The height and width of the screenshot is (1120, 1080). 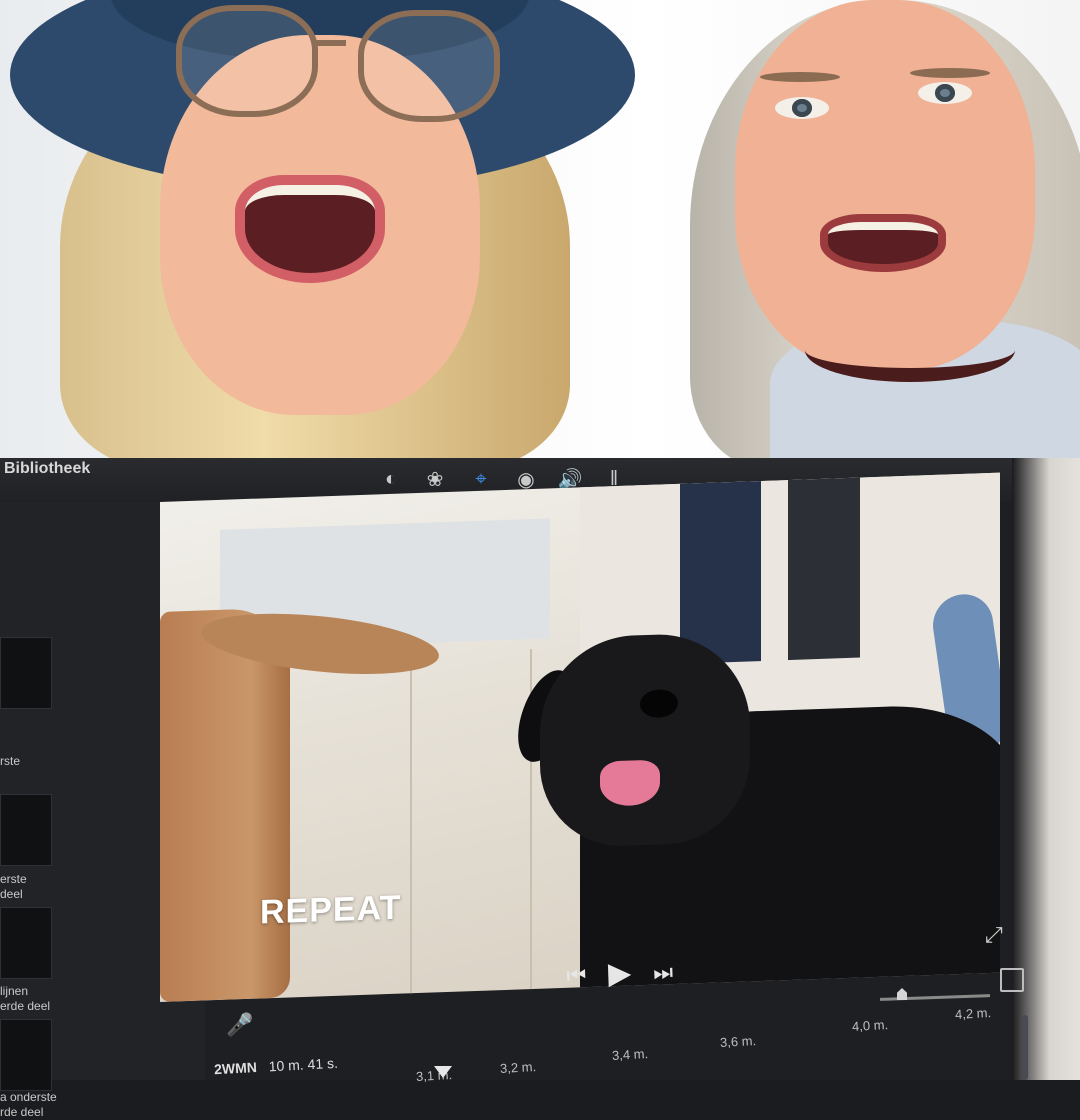 What do you see at coordinates (435, 479) in the screenshot?
I see `color-palette-icon: ❀` at bounding box center [435, 479].